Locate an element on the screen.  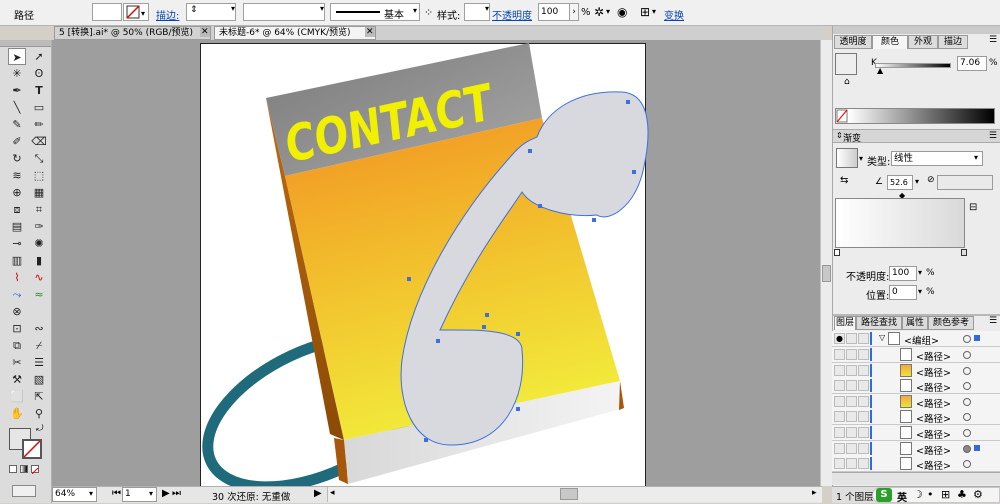
align-icon: ⊞ is located at coordinates (645, 12).